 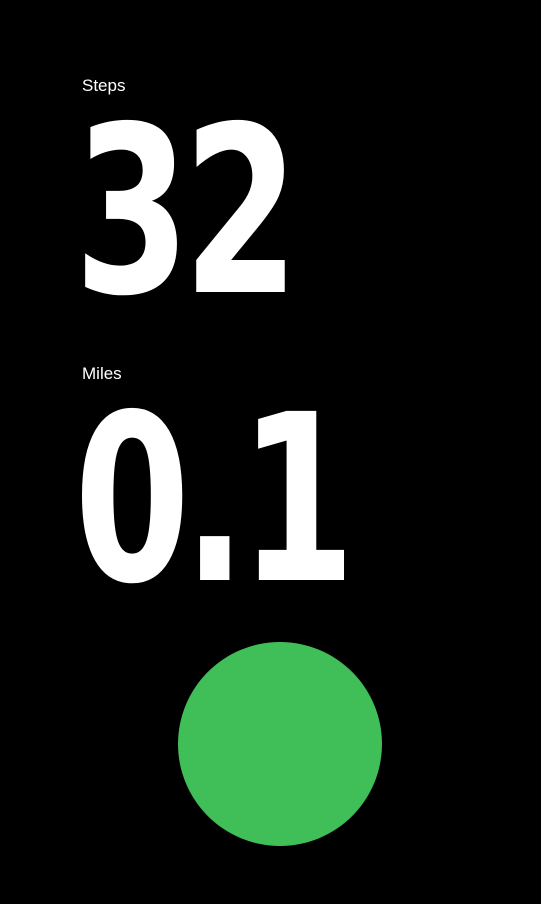 What do you see at coordinates (186, 212) in the screenshot?
I see `steps-value: 32` at bounding box center [186, 212].